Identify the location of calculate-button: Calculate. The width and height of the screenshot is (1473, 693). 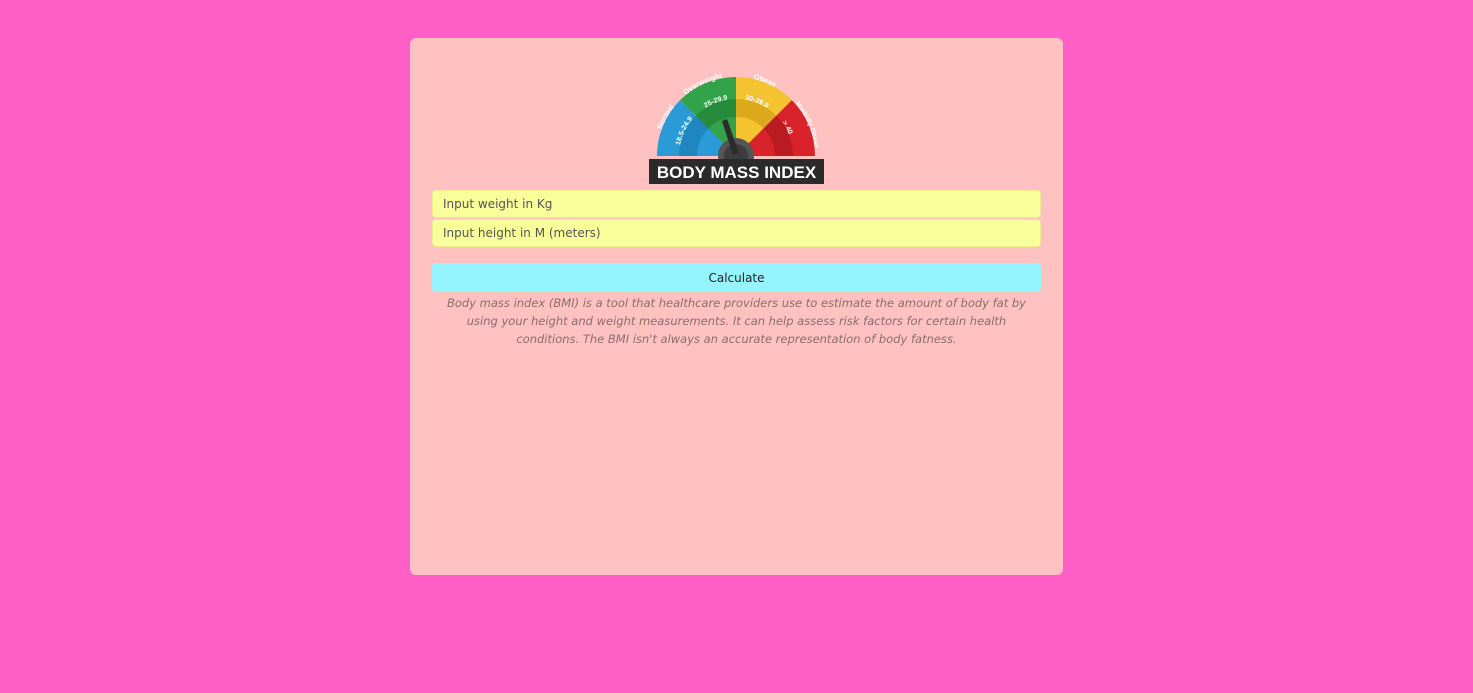
(736, 277).